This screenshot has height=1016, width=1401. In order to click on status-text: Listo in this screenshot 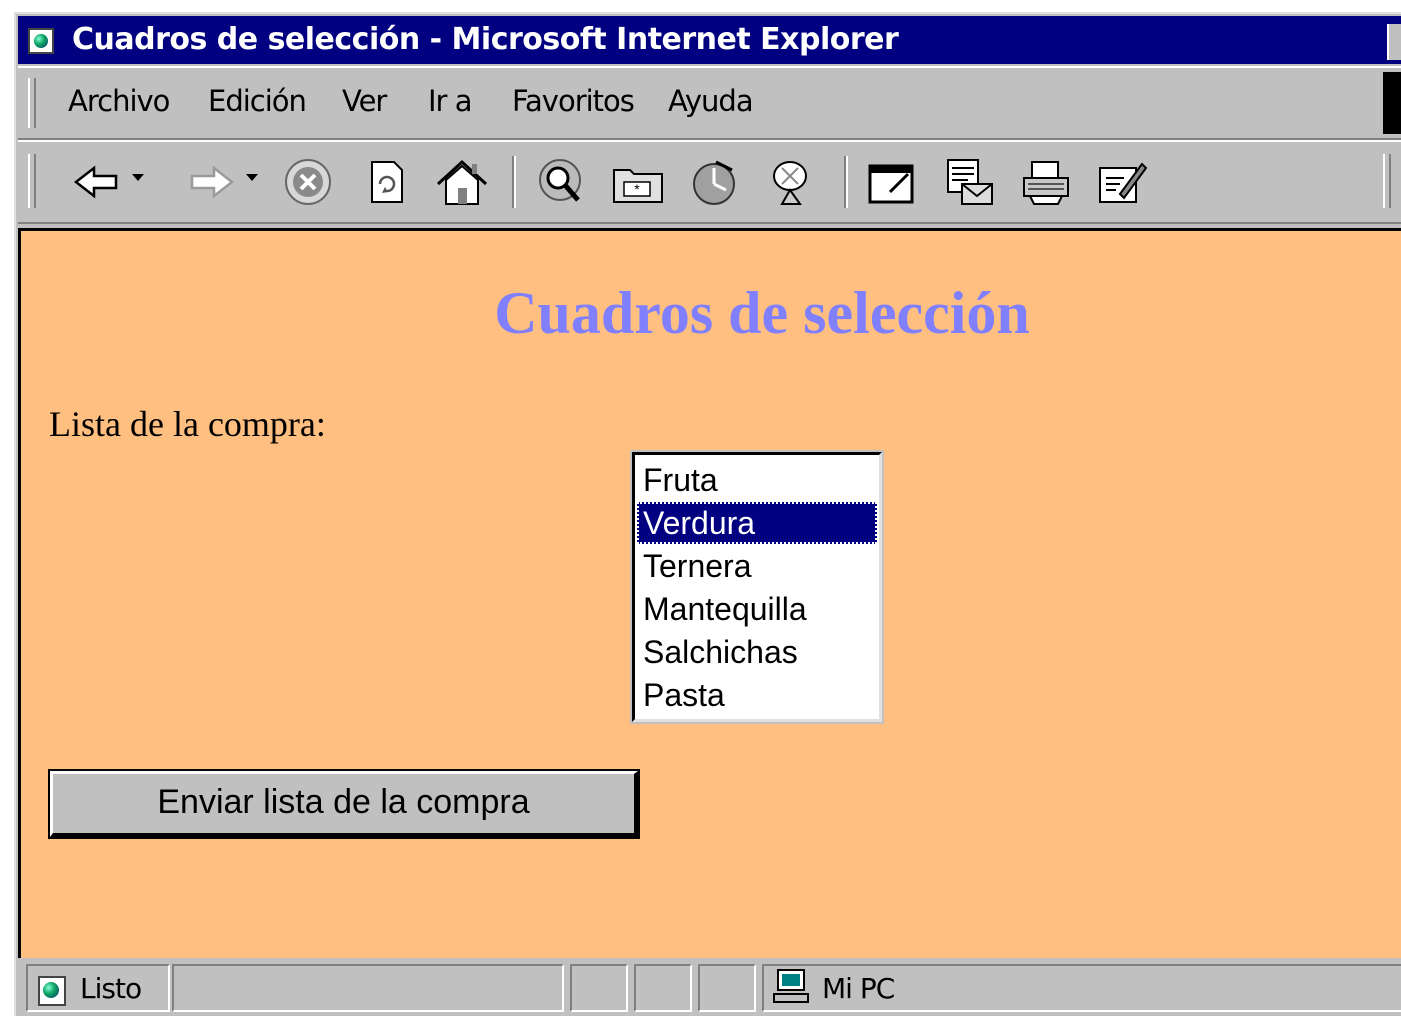, I will do `click(111, 988)`.